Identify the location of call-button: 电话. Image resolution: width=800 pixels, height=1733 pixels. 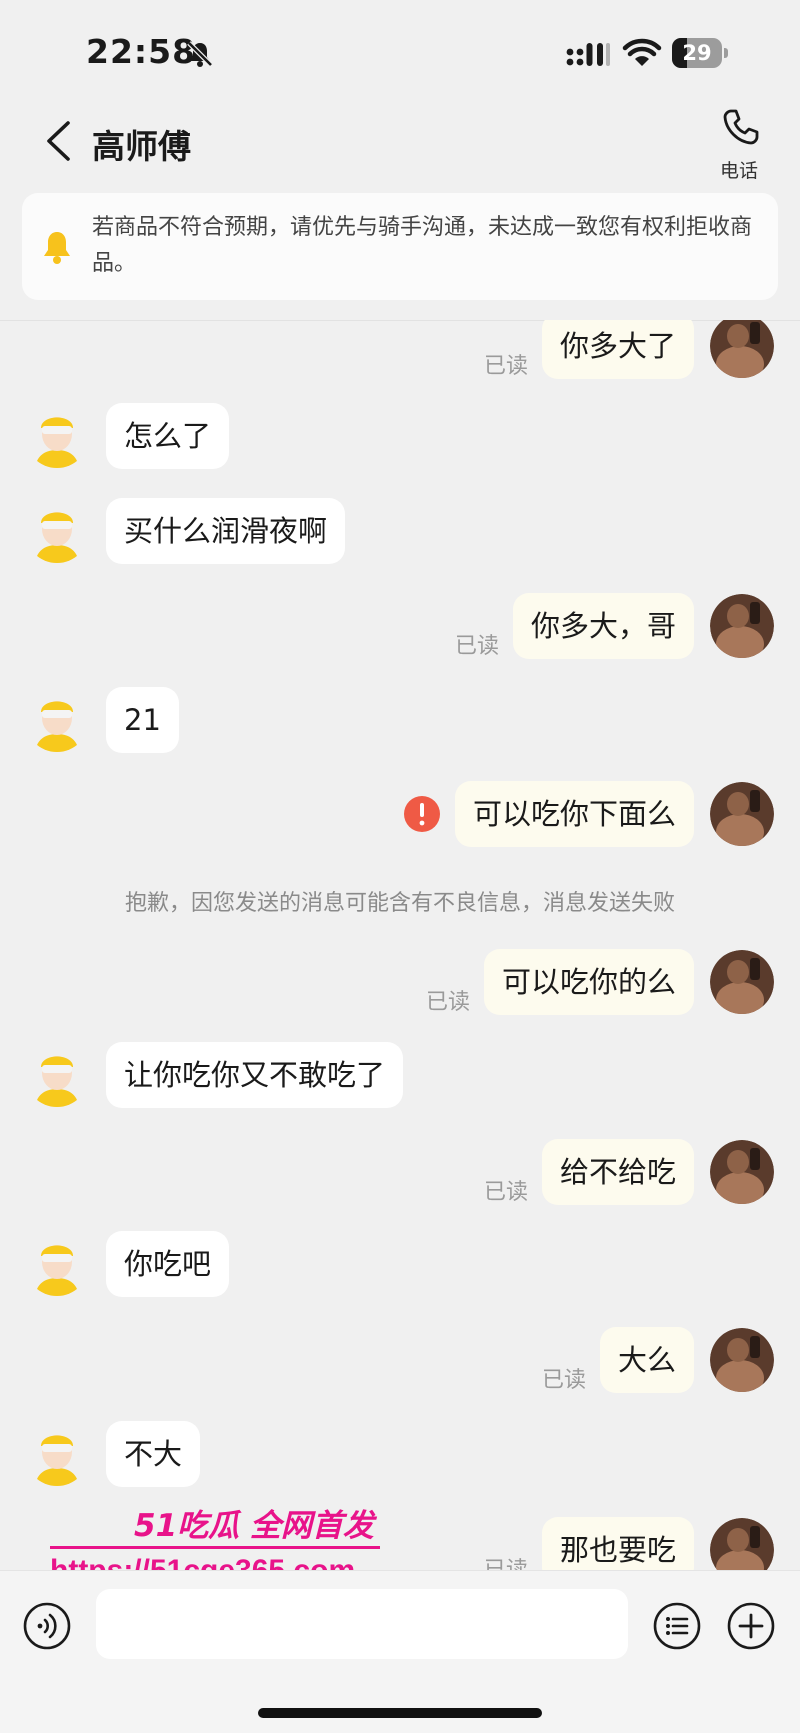
(739, 146).